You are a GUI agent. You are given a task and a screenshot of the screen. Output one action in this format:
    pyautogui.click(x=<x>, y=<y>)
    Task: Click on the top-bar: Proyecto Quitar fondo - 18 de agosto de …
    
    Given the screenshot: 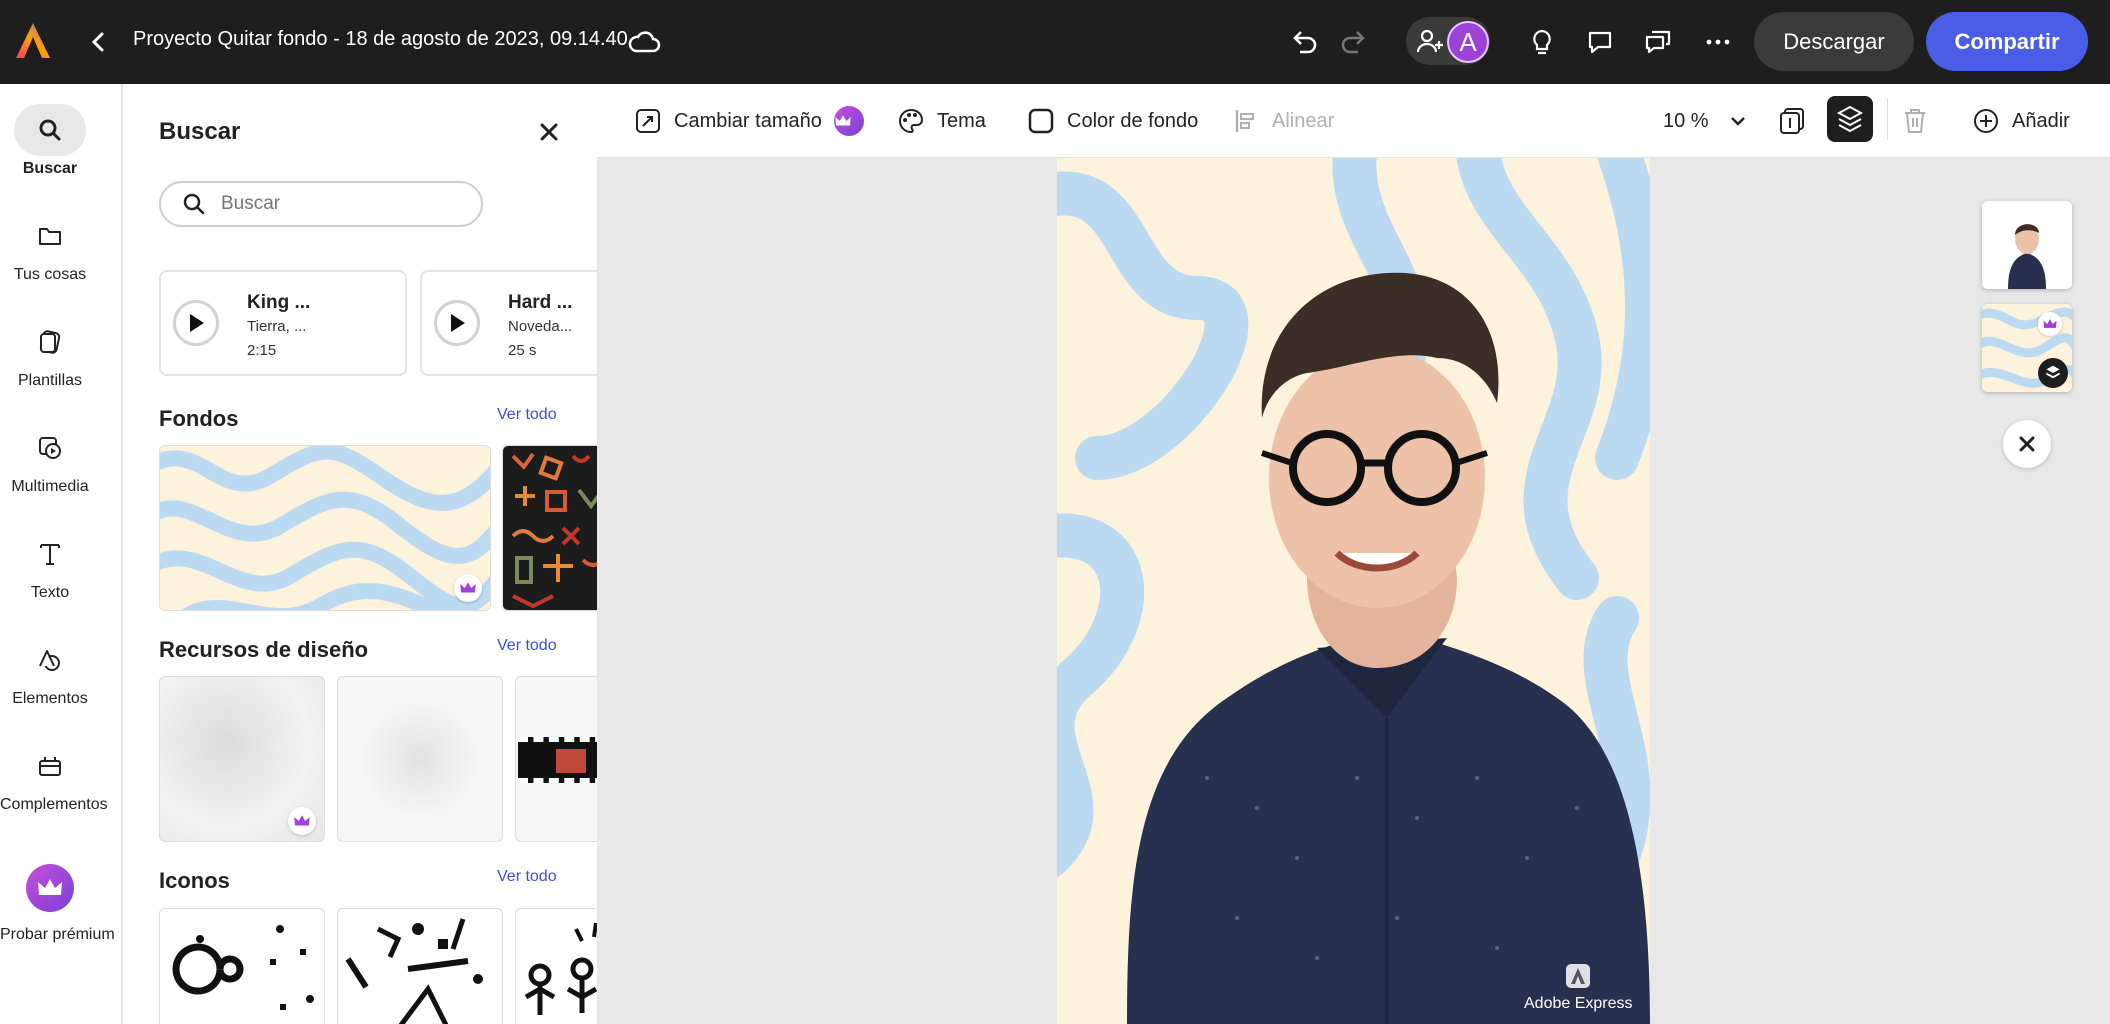 What is the action you would take?
    pyautogui.click(x=1055, y=42)
    